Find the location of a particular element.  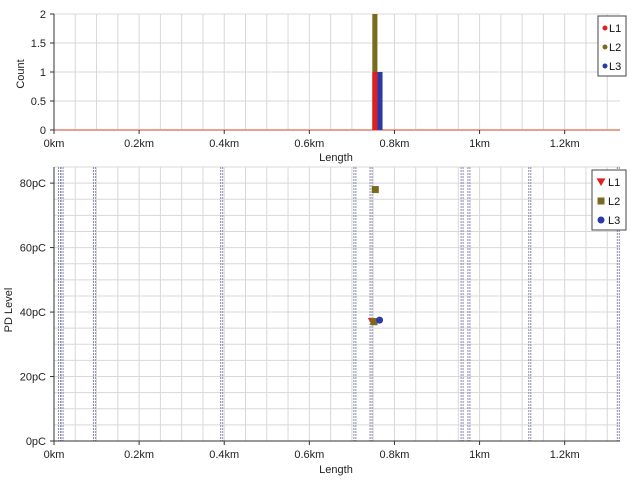

pd-point-l2 is located at coordinates (375, 190).